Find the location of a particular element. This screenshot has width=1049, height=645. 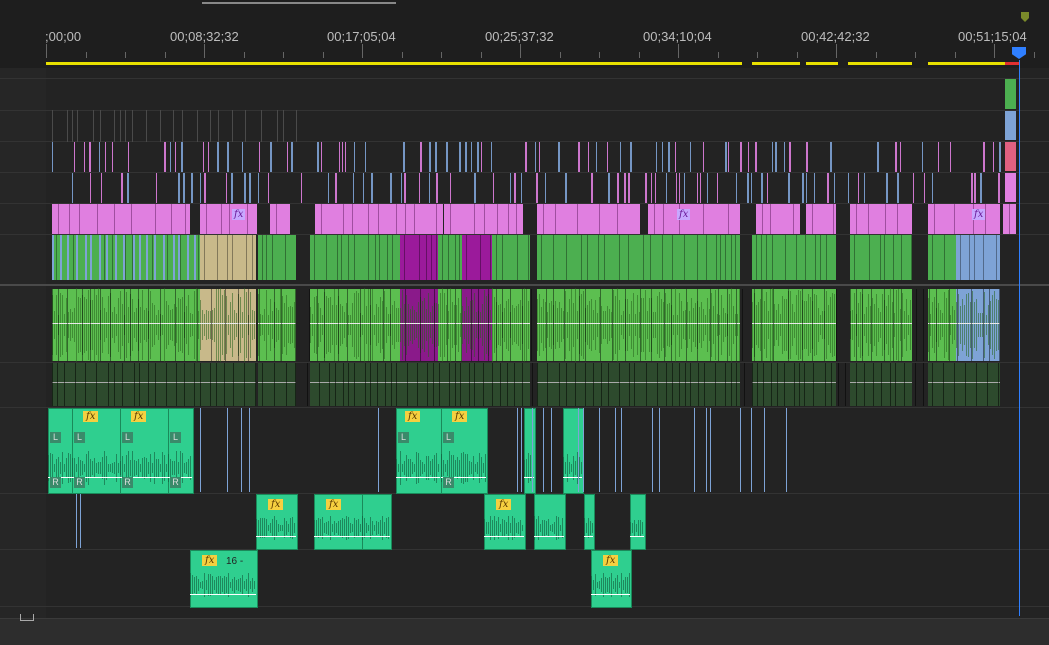

volume-line is located at coordinates (276, 536).